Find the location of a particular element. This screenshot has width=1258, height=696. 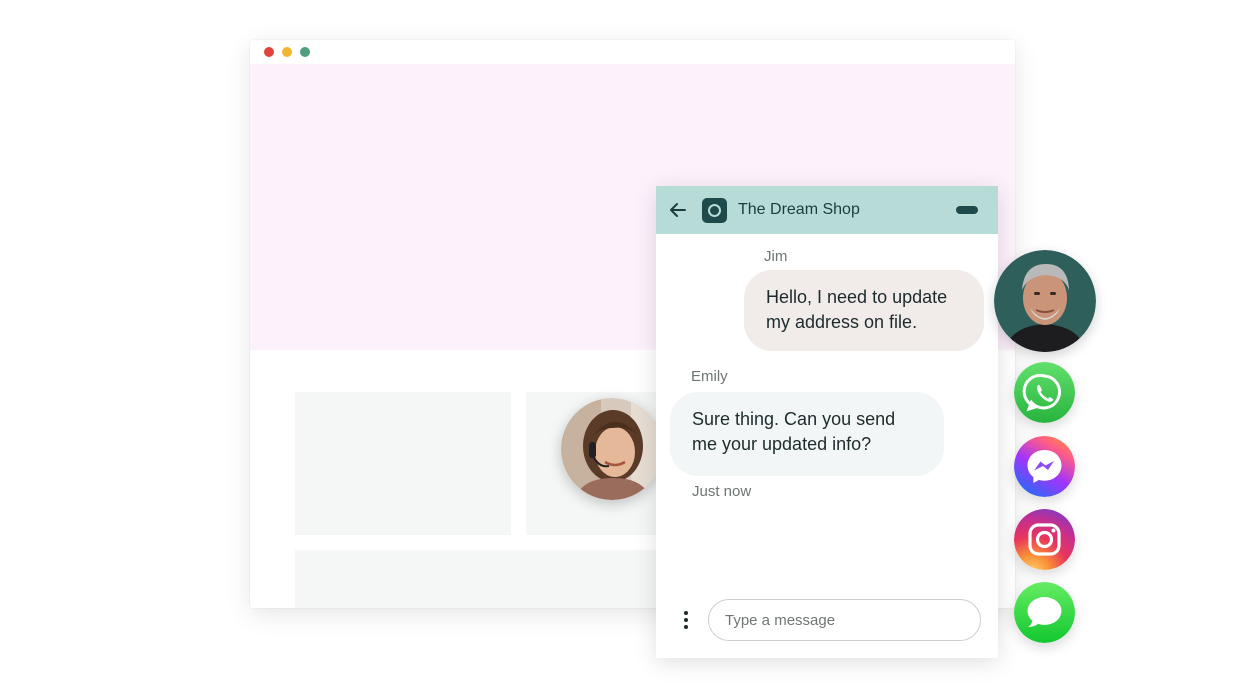

window-minimize-dot is located at coordinates (287, 52).